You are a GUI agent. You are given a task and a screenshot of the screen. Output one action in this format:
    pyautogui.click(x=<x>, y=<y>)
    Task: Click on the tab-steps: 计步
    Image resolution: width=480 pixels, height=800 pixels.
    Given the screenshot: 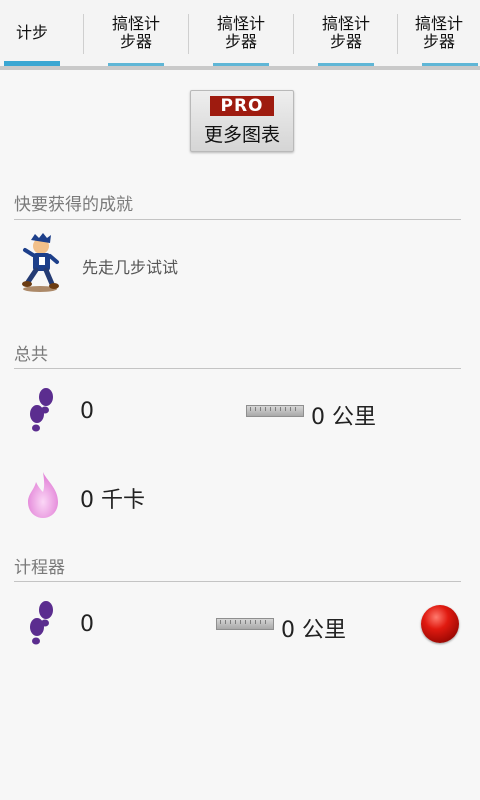 What is the action you would take?
    pyautogui.click(x=32, y=33)
    